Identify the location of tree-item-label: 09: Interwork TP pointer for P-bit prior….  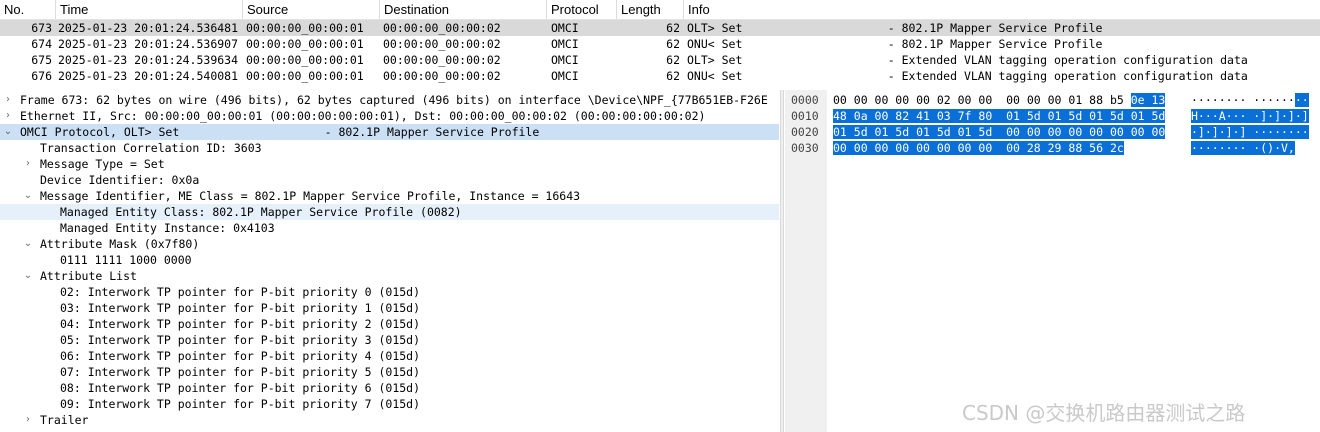
(240, 404).